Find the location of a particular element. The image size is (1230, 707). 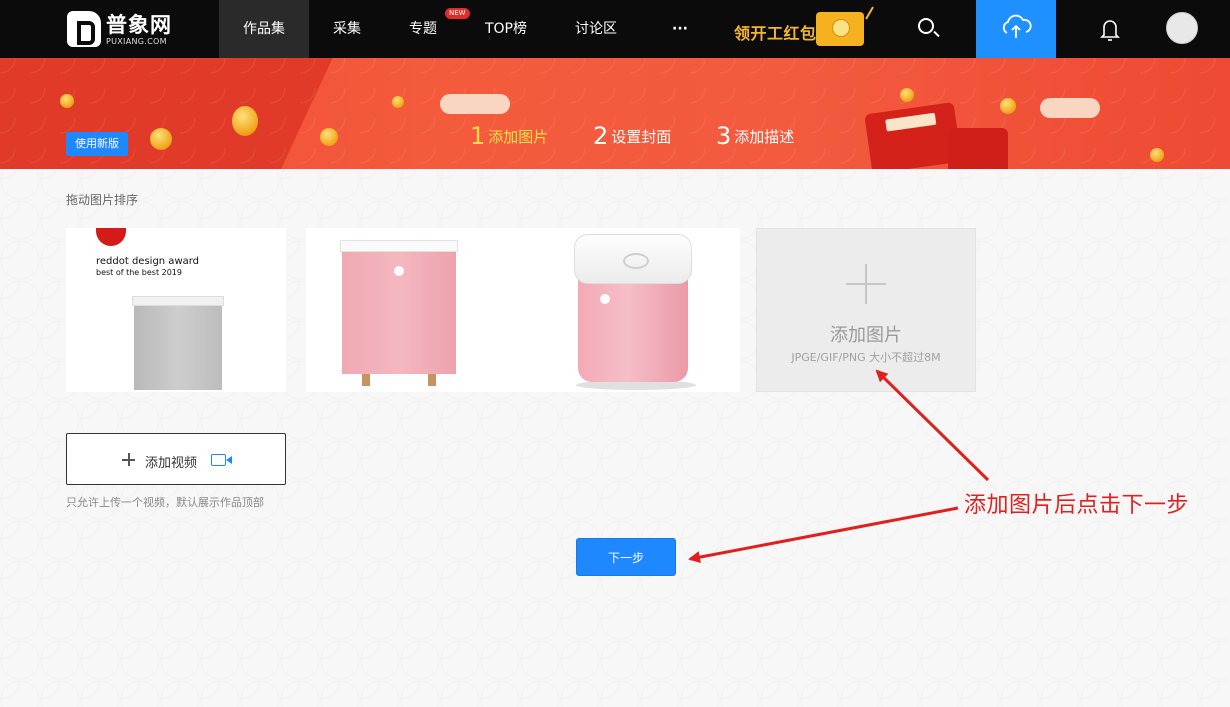

step-2: 2 设置封面 is located at coordinates (632, 136).